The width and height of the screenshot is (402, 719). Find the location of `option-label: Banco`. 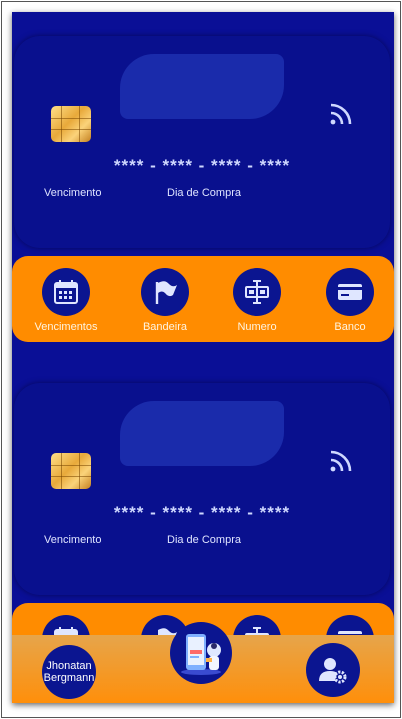

option-label: Banco is located at coordinates (350, 327).